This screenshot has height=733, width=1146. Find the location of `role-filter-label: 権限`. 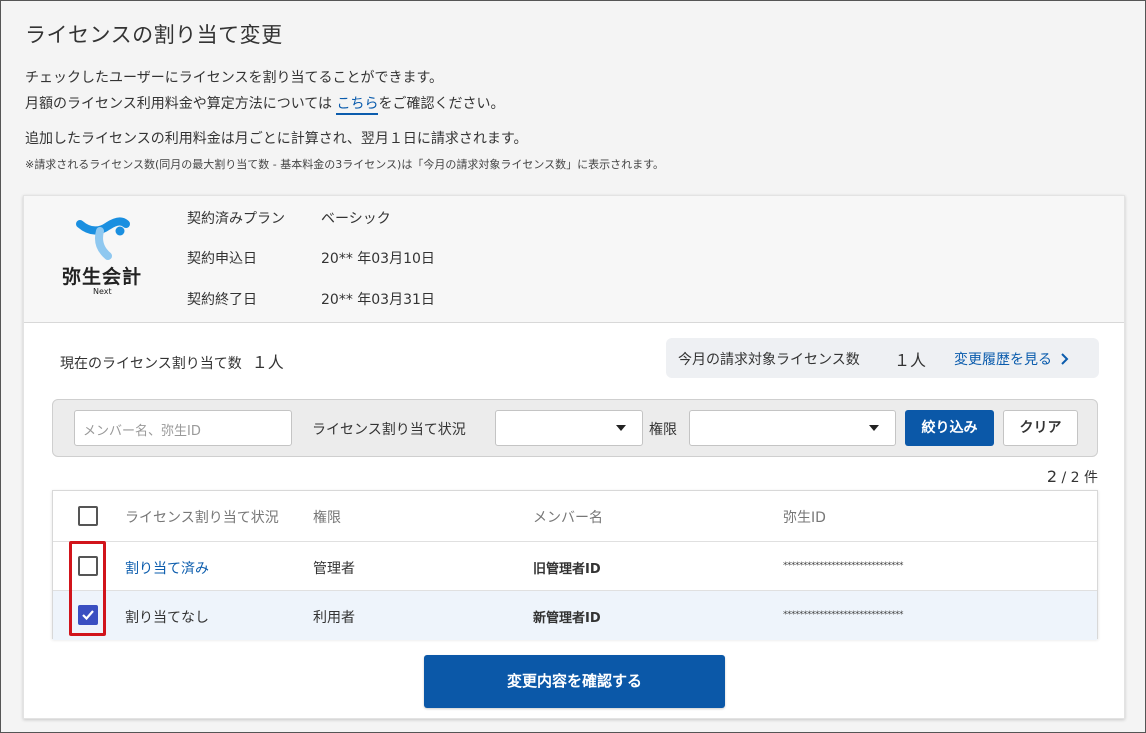

role-filter-label: 権限 is located at coordinates (663, 430).